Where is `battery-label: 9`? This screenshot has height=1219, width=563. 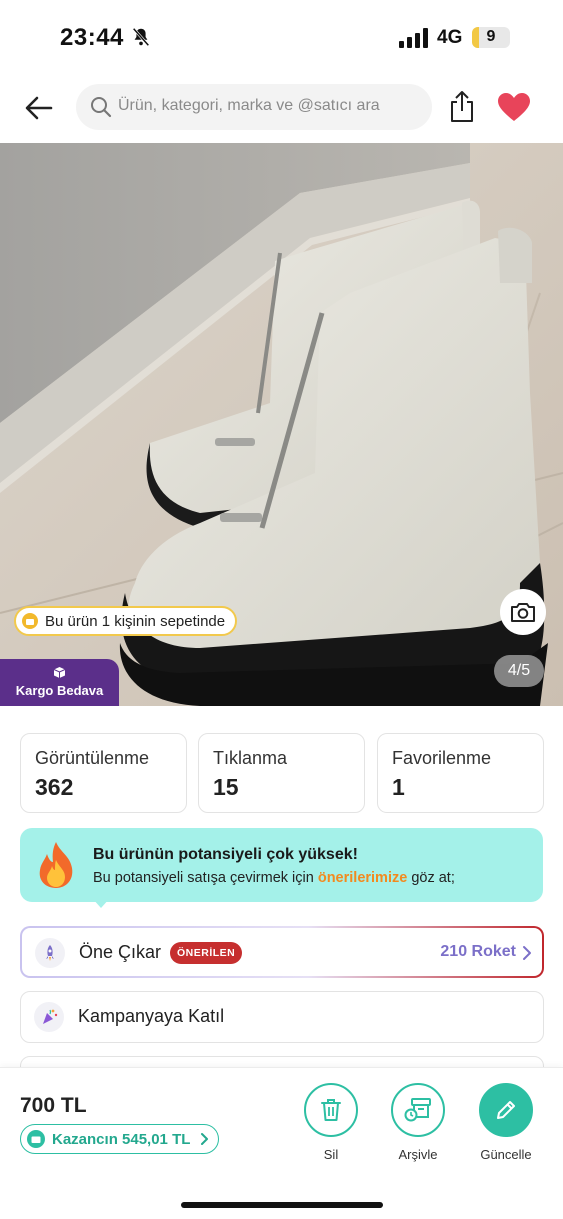 battery-label: 9 is located at coordinates (491, 36).